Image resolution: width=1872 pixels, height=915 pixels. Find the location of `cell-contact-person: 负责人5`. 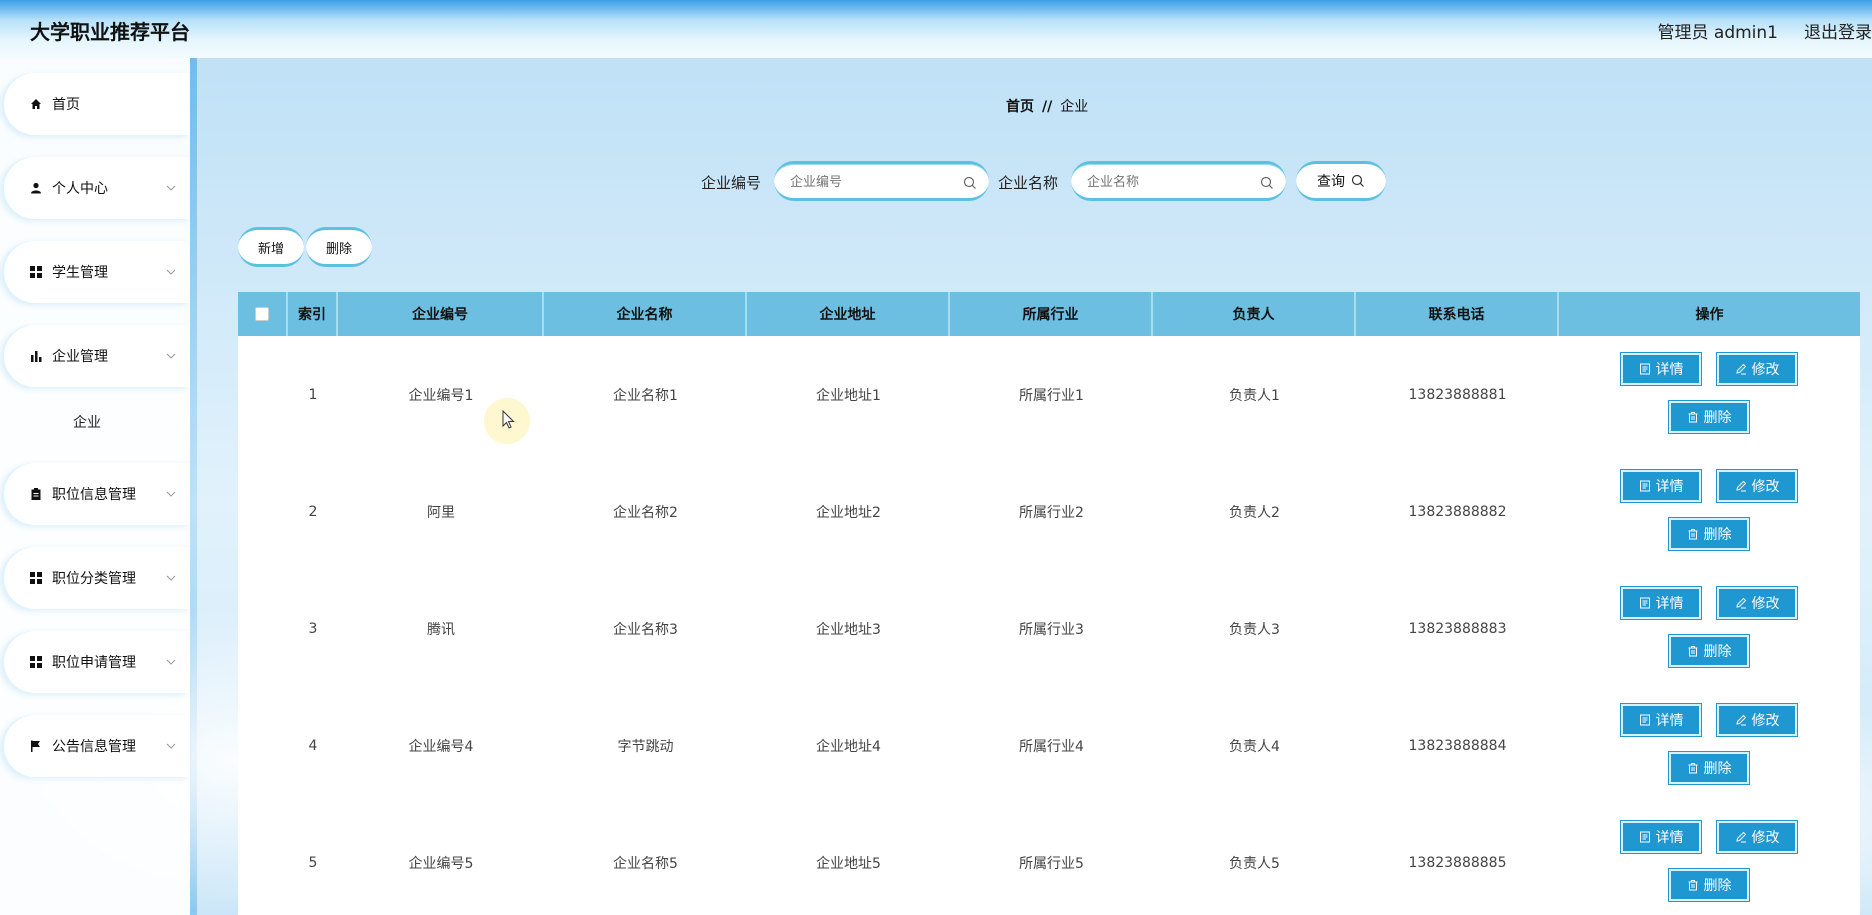

cell-contact-person: 负责人5 is located at coordinates (1254, 863).